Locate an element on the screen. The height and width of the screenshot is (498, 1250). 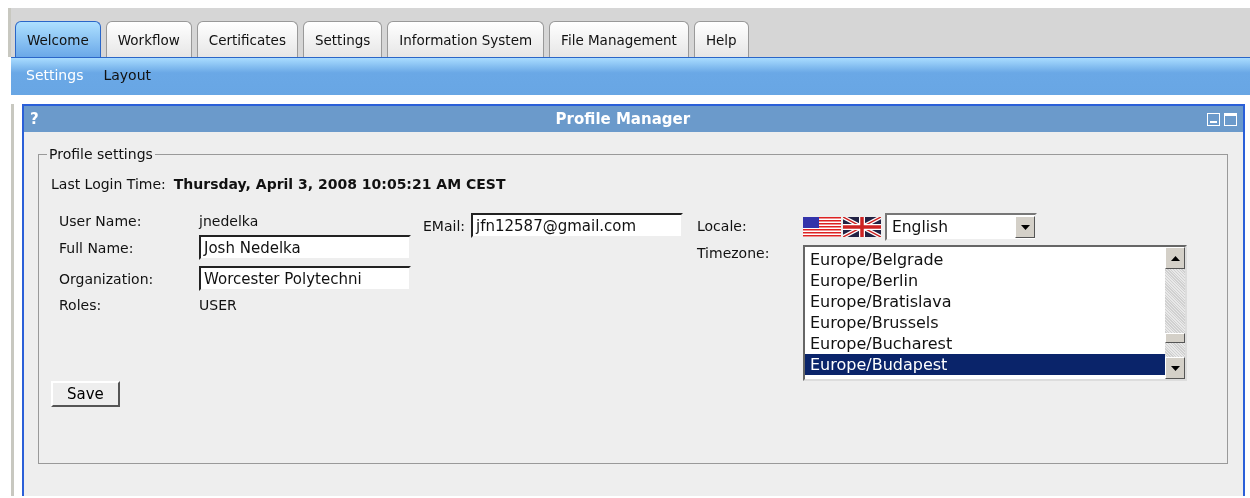
list-option: Europe/Belgrade is located at coordinates (985, 259).